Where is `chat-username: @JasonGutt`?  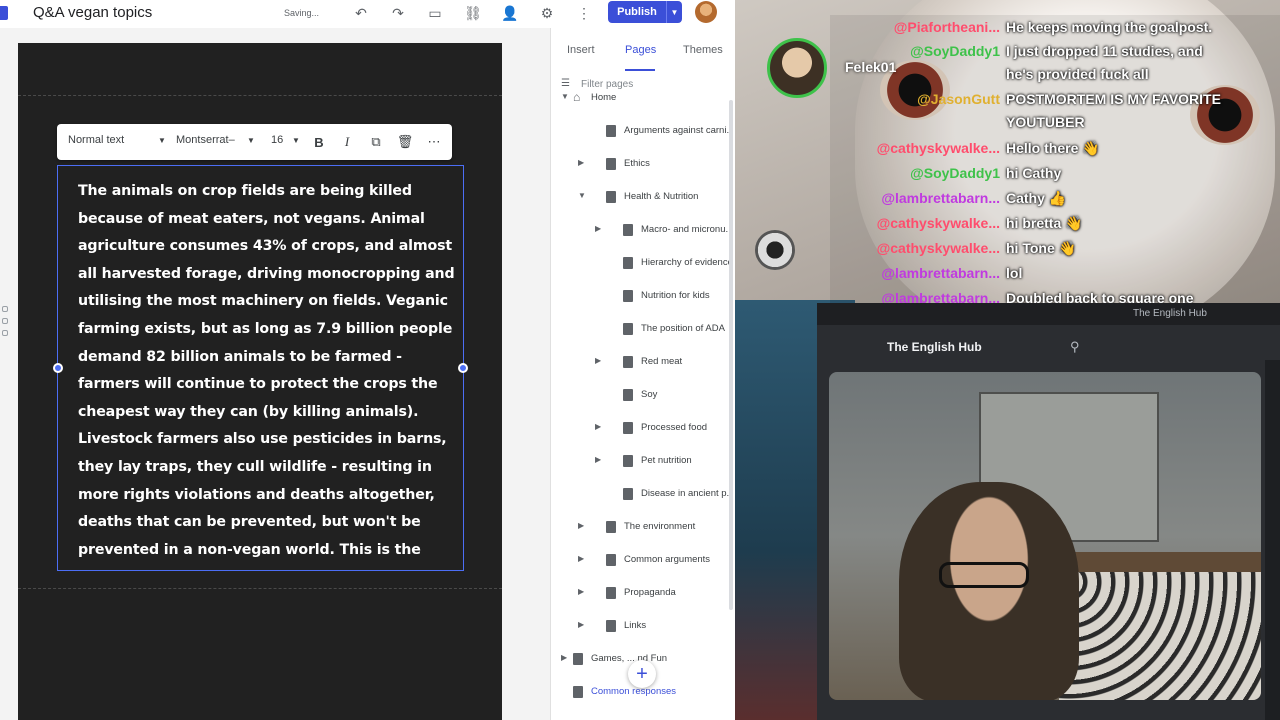 chat-username: @JasonGutt is located at coordinates (922, 99).